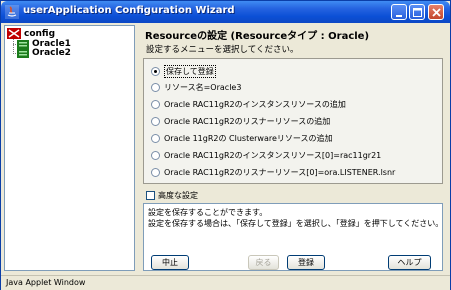 The height and width of the screenshot is (290, 451). I want to click on tree-node-config: config, so click(31, 33).